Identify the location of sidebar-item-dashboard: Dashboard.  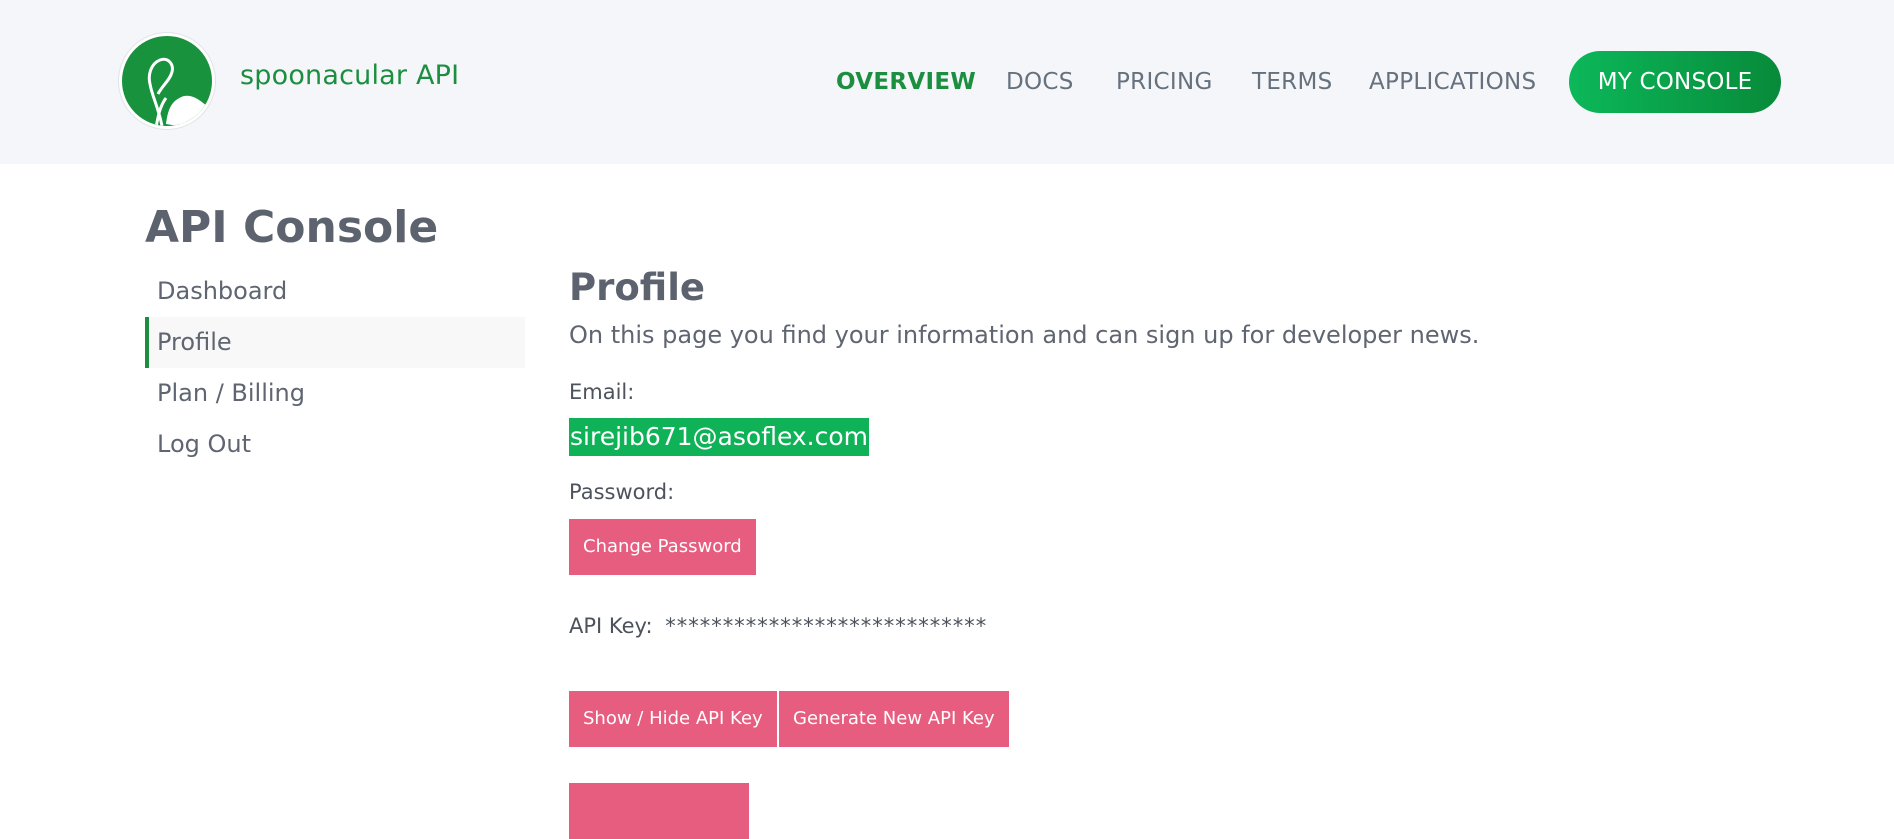
(335, 291).